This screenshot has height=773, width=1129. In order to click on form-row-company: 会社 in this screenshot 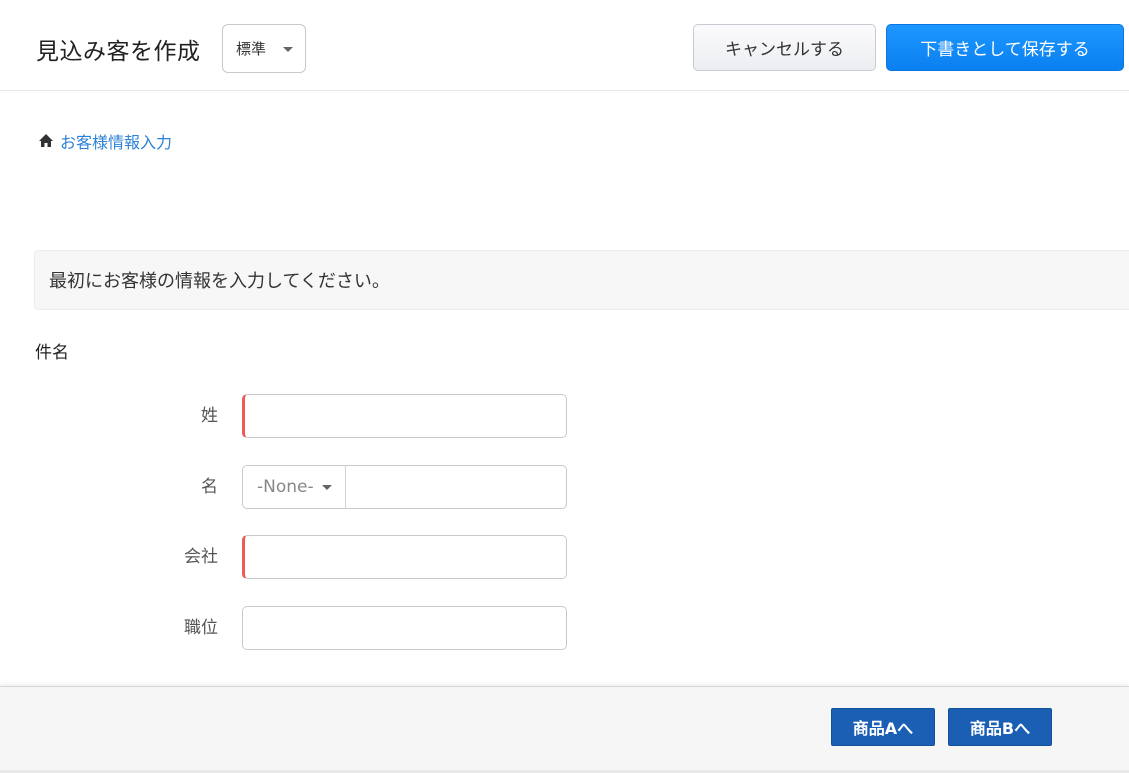, I will do `click(300, 557)`.